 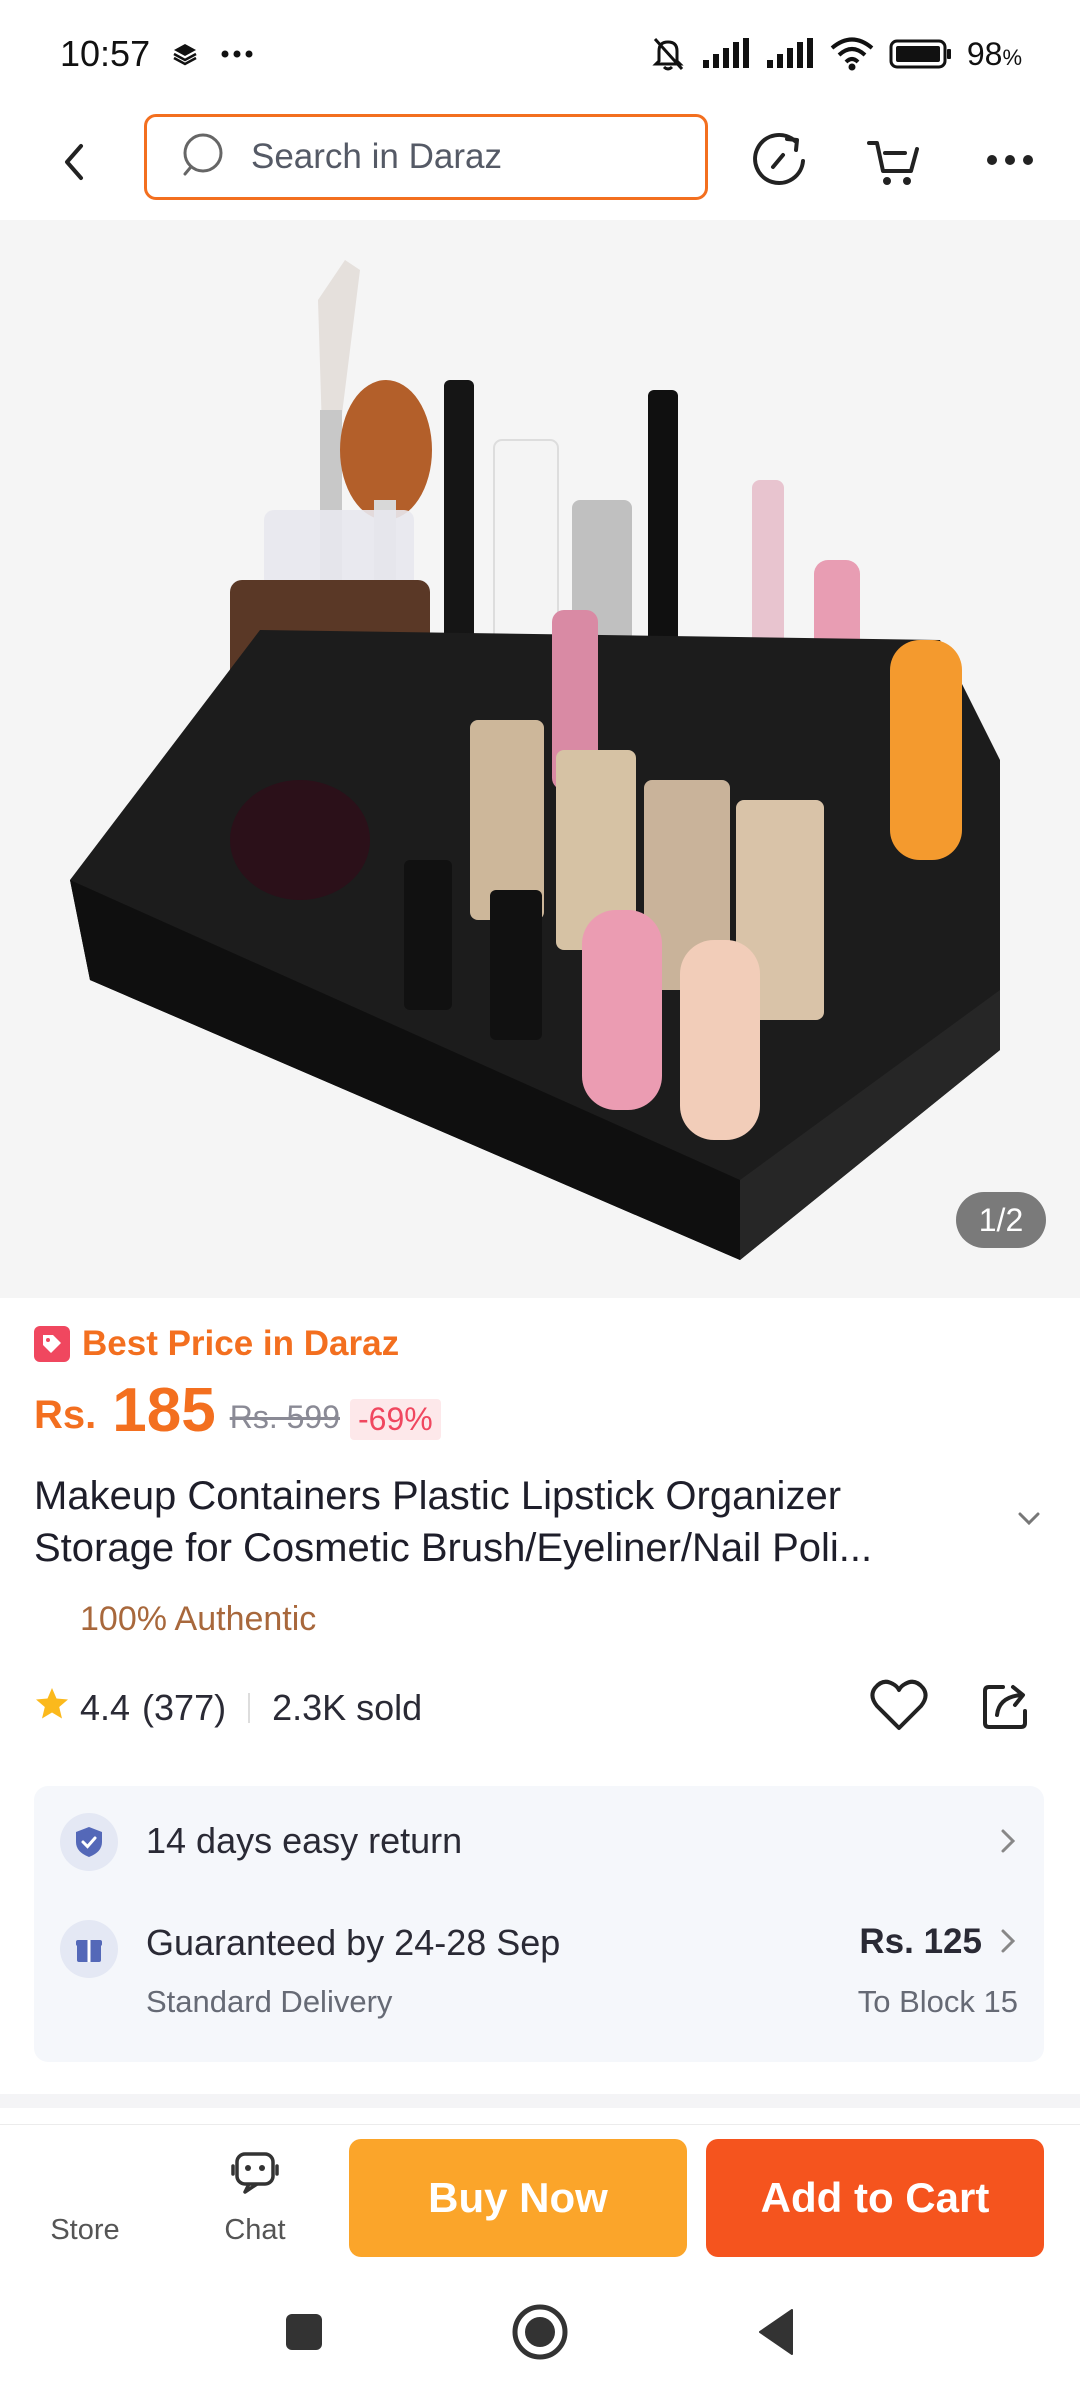 What do you see at coordinates (198, 1619) in the screenshot?
I see `authentic-label: 100% Authentic` at bounding box center [198, 1619].